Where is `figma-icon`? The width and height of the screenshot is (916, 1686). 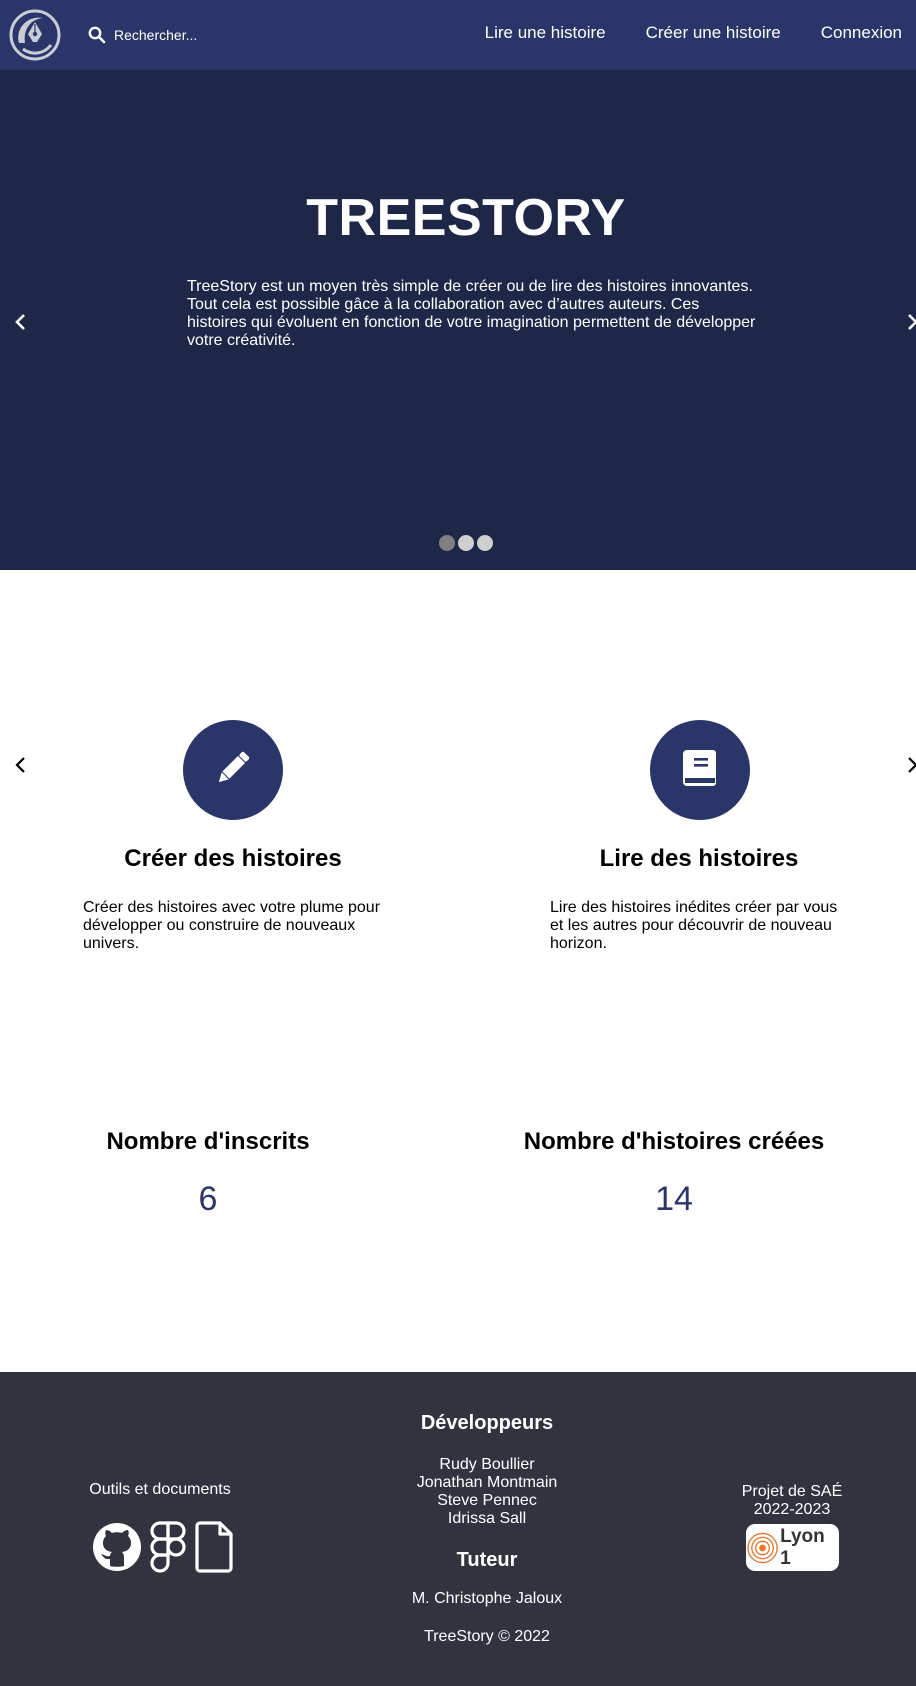 figma-icon is located at coordinates (168, 1549).